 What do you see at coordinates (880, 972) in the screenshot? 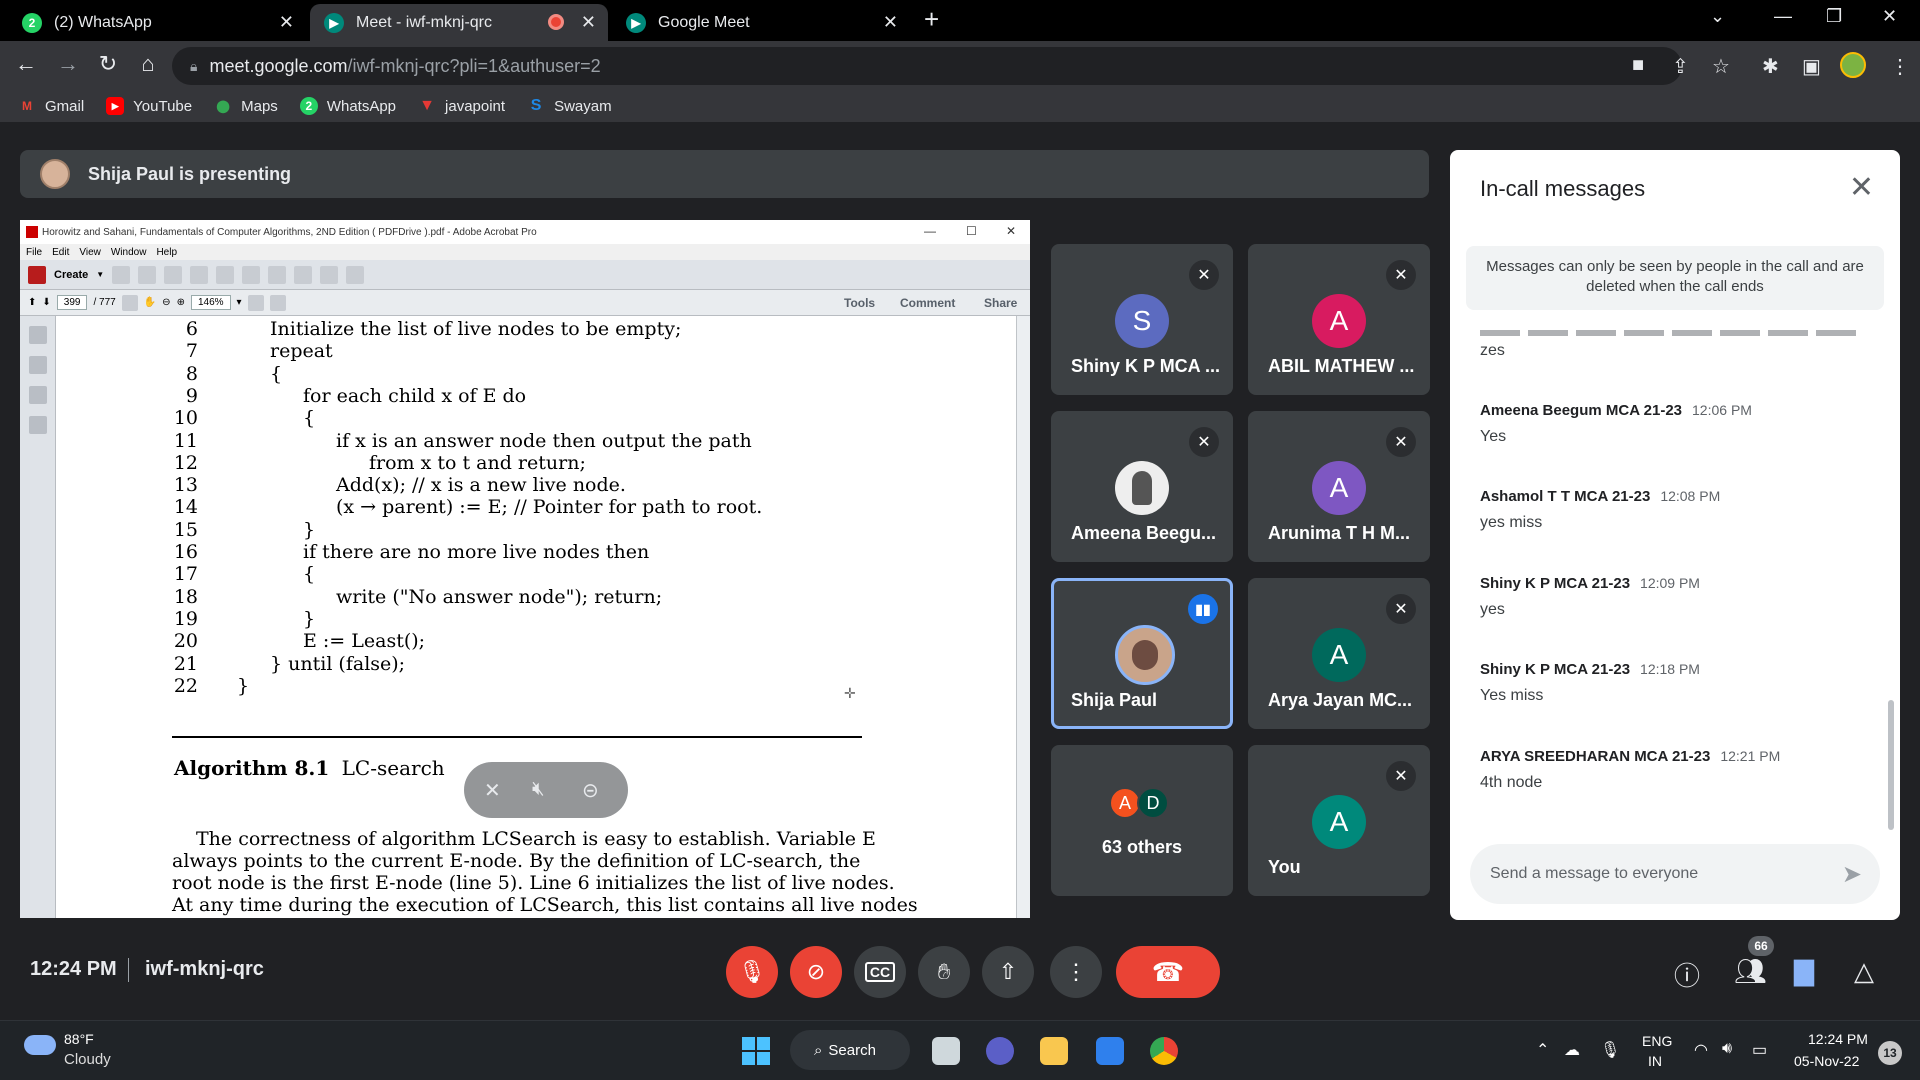
I see `captions-button: CC` at bounding box center [880, 972].